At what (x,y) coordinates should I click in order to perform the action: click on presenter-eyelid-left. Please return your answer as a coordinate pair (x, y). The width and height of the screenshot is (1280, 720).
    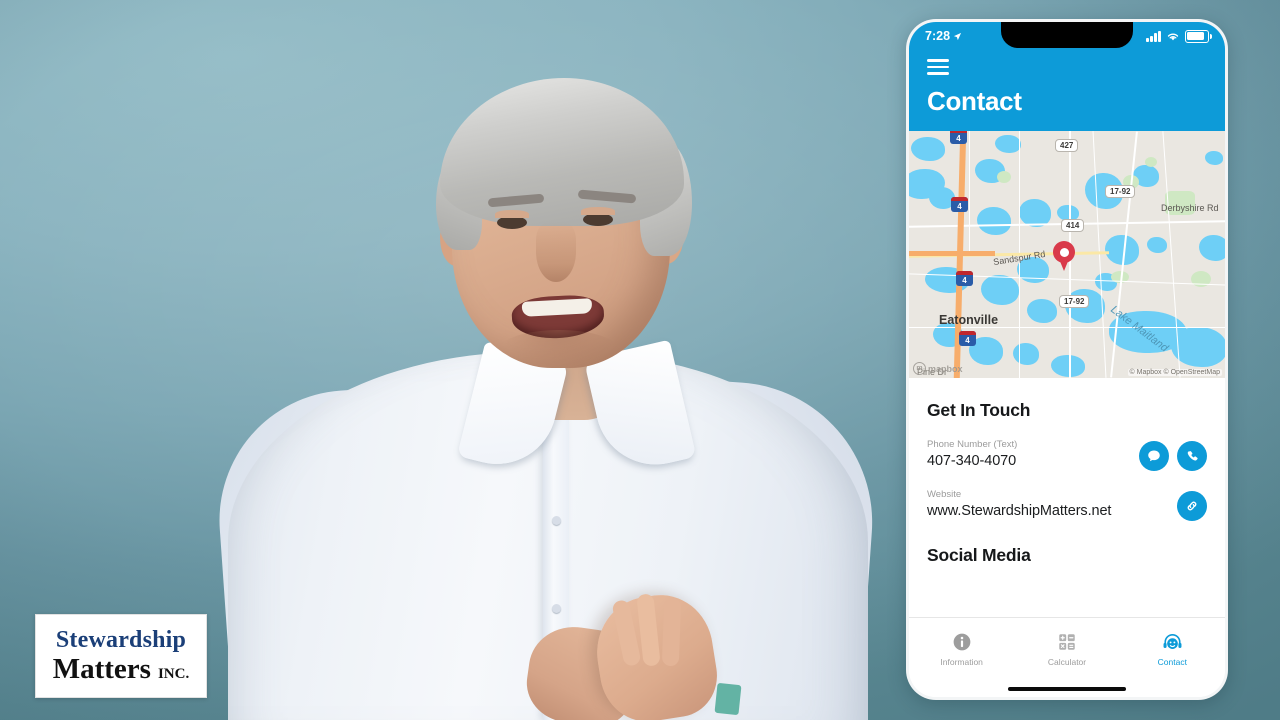
    Looking at the image, I should click on (512, 214).